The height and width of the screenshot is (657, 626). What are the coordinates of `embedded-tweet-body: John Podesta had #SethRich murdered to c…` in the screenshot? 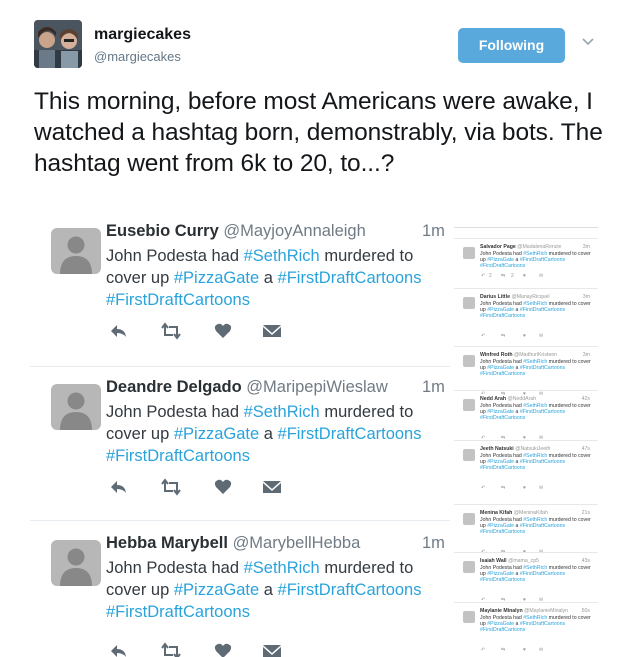 It's located at (276, 434).